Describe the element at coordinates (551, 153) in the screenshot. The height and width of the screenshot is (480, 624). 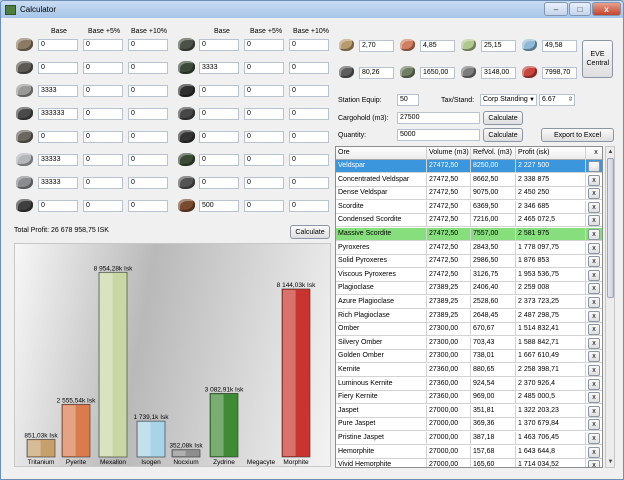
I see `header-profit: Profit (isk)` at that location.